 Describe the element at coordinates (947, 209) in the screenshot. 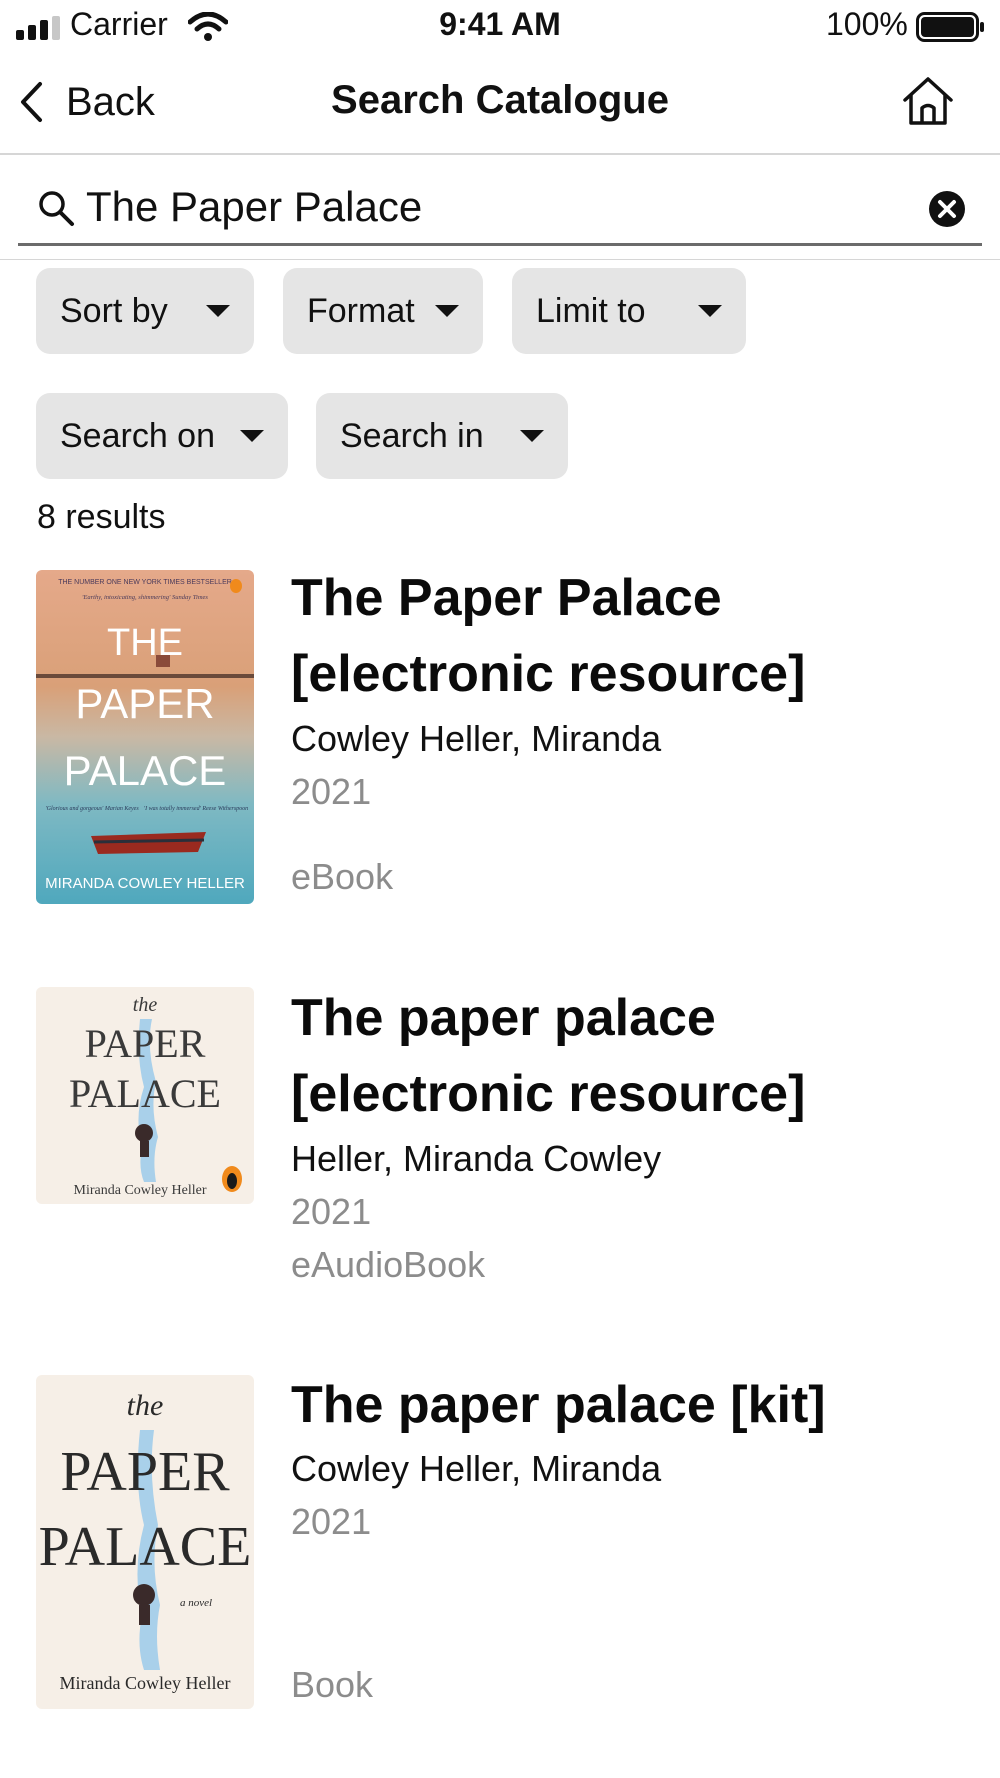

I see `clear-icon` at that location.